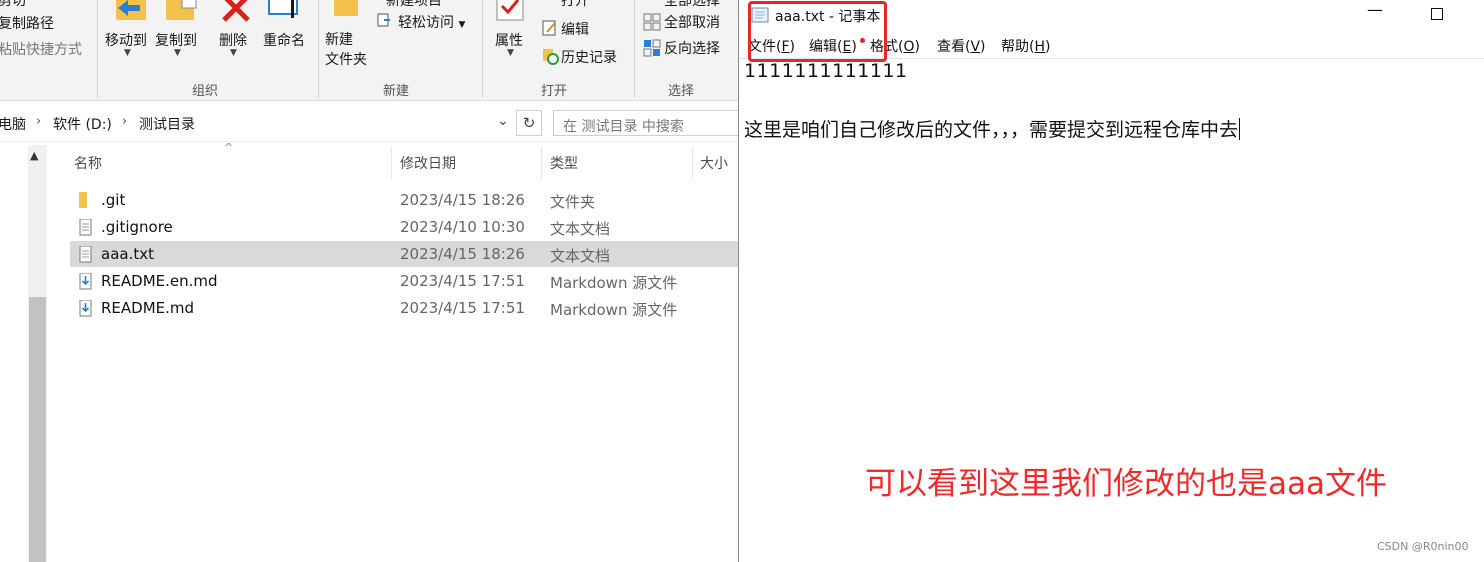 The image size is (1484, 562). What do you see at coordinates (862, 40) in the screenshot?
I see `red-dot-marker` at bounding box center [862, 40].